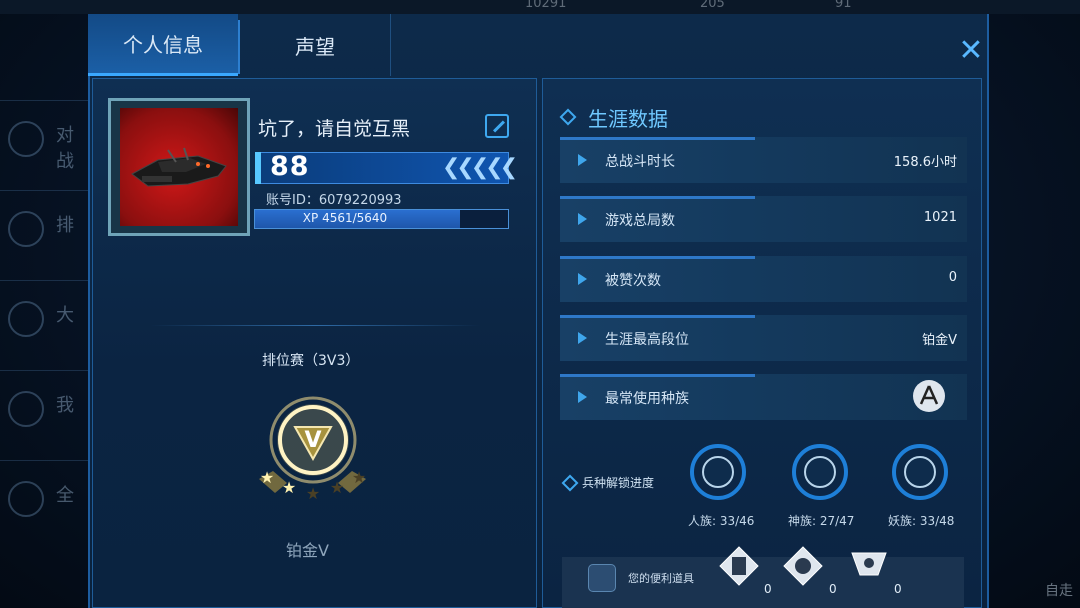  What do you see at coordinates (661, 578) in the screenshot?
I see `items-label: 您的便利道具` at bounding box center [661, 578].